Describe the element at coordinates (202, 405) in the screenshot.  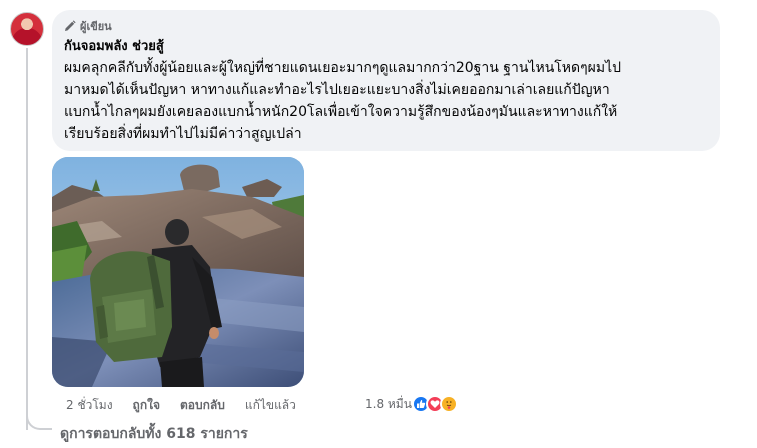
I see `reply-button: ตอบกลับ` at that location.